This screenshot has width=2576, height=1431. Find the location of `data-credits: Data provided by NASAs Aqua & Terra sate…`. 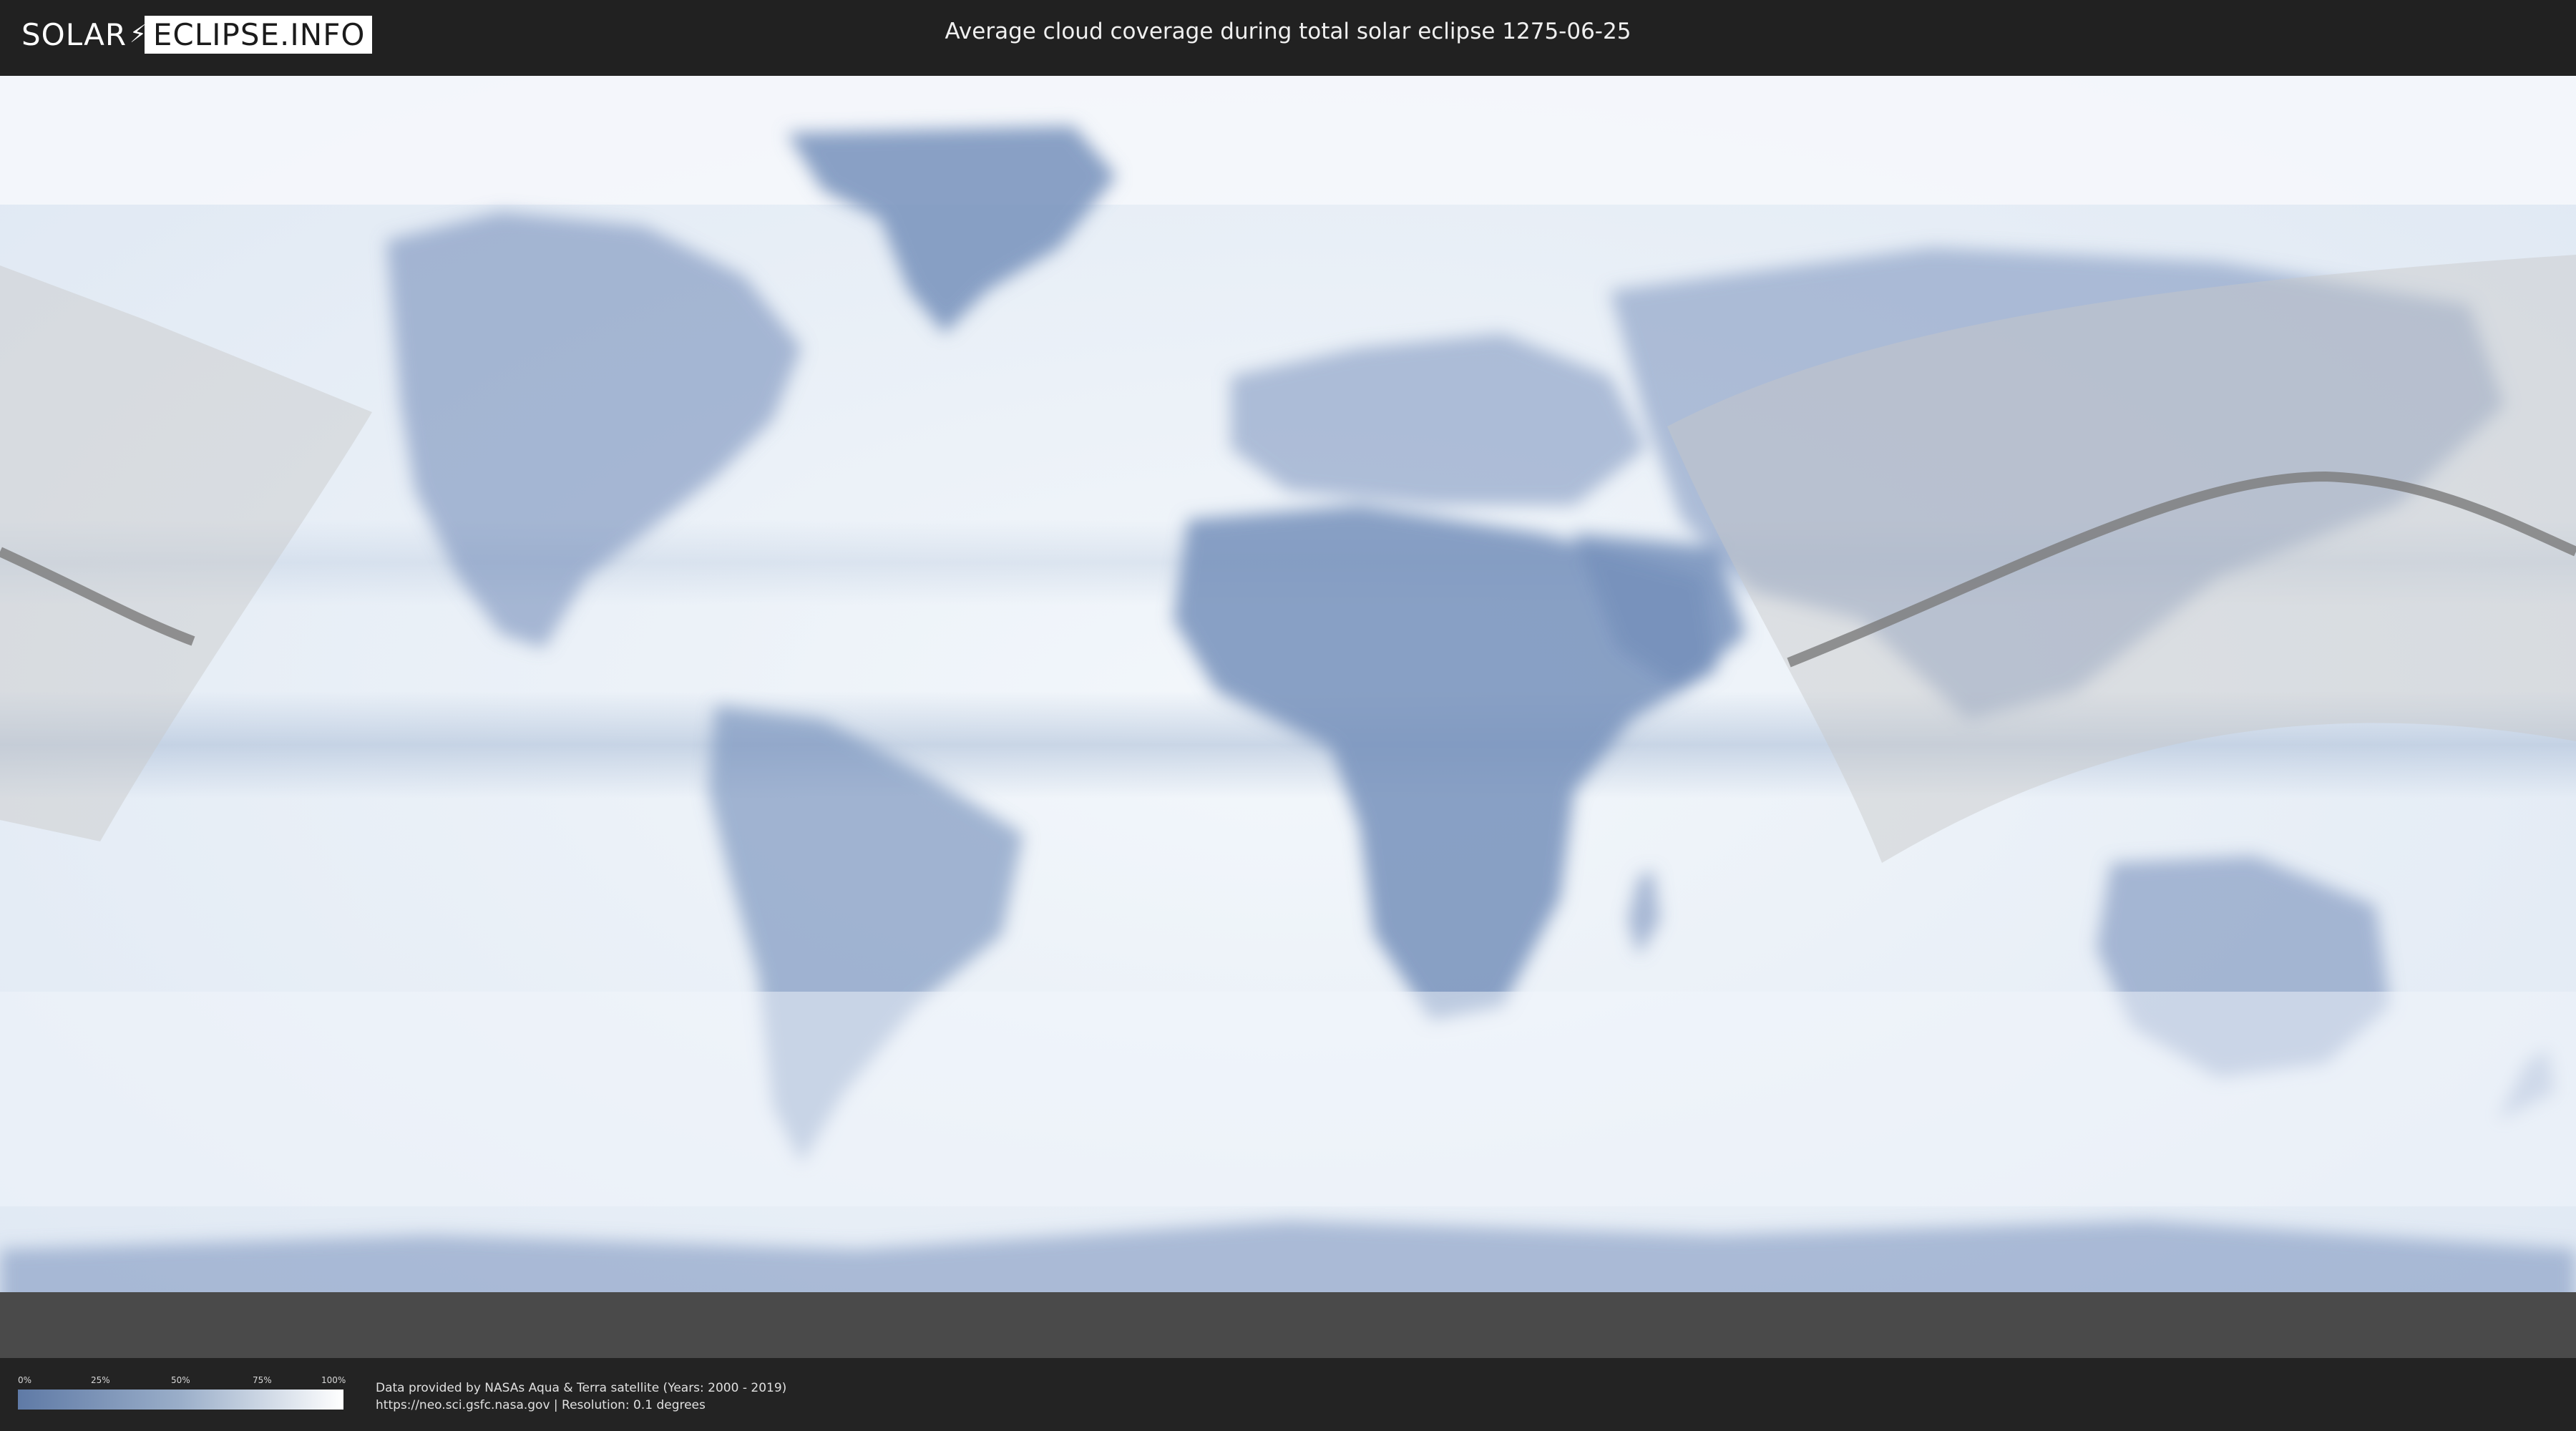

data-credits: Data provided by NASAs Aqua & Terra sate… is located at coordinates (581, 1396).